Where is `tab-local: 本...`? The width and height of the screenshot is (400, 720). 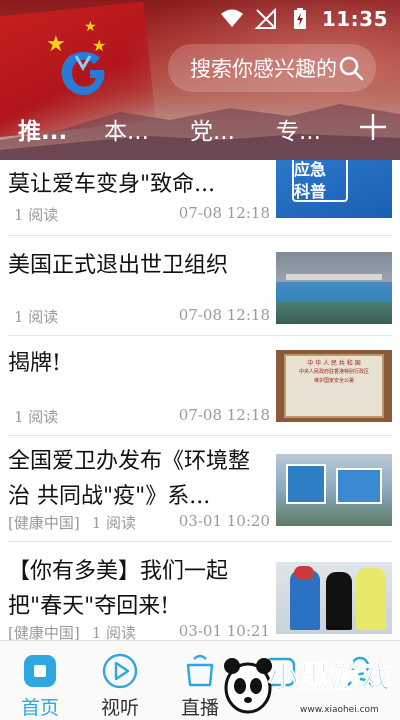
tab-local: 本... is located at coordinates (126, 129).